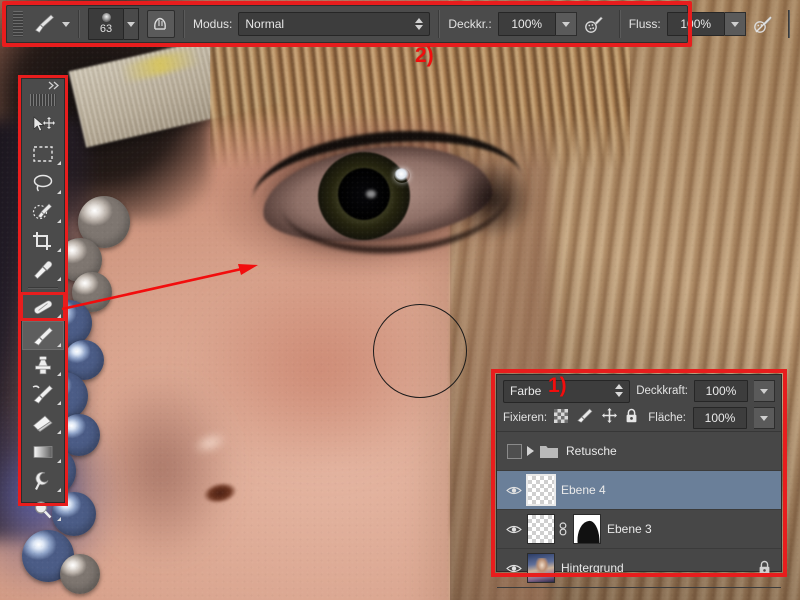 This screenshot has width=800, height=600. What do you see at coordinates (639, 568) in the screenshot?
I see `table-row: Hintergrund` at bounding box center [639, 568].